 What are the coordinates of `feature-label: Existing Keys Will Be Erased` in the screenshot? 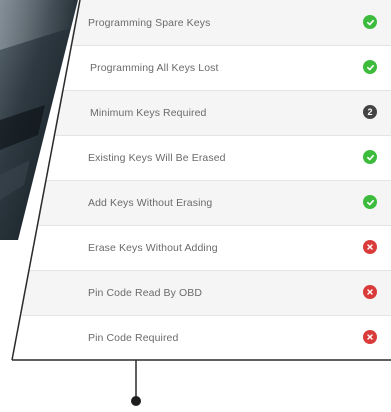 It's located at (157, 157).